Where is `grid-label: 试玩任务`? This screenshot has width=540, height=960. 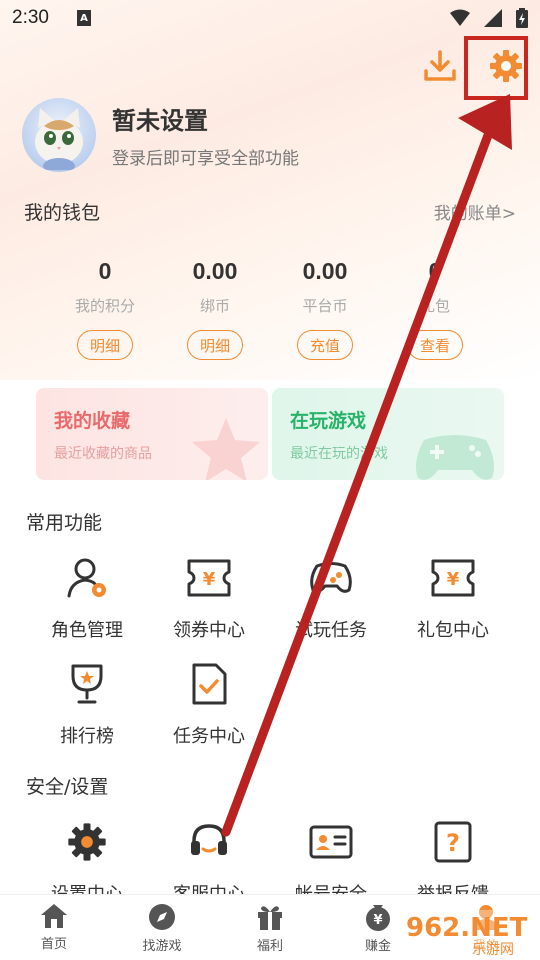 grid-label: 试玩任务 is located at coordinates (331, 630).